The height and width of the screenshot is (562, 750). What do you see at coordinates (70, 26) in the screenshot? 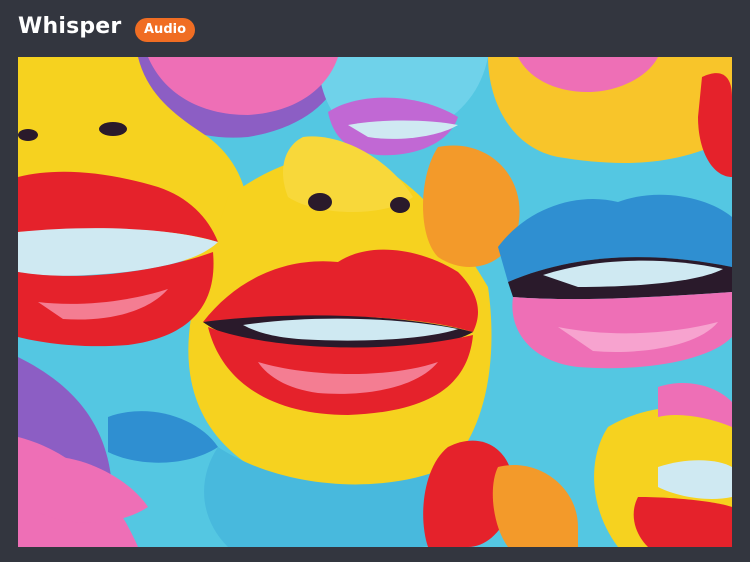
I see `app-title: Whisper` at bounding box center [70, 26].